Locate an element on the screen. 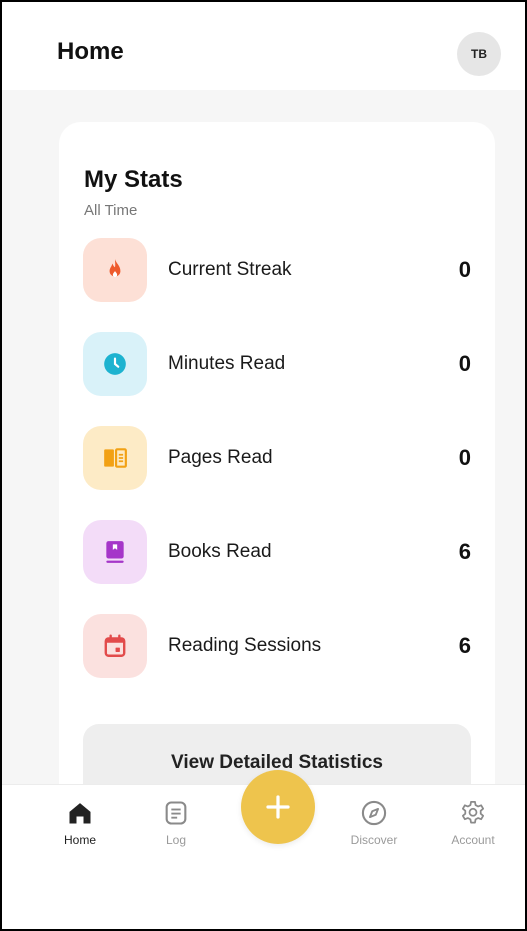 The image size is (527, 931). book-icon is located at coordinates (115, 552).